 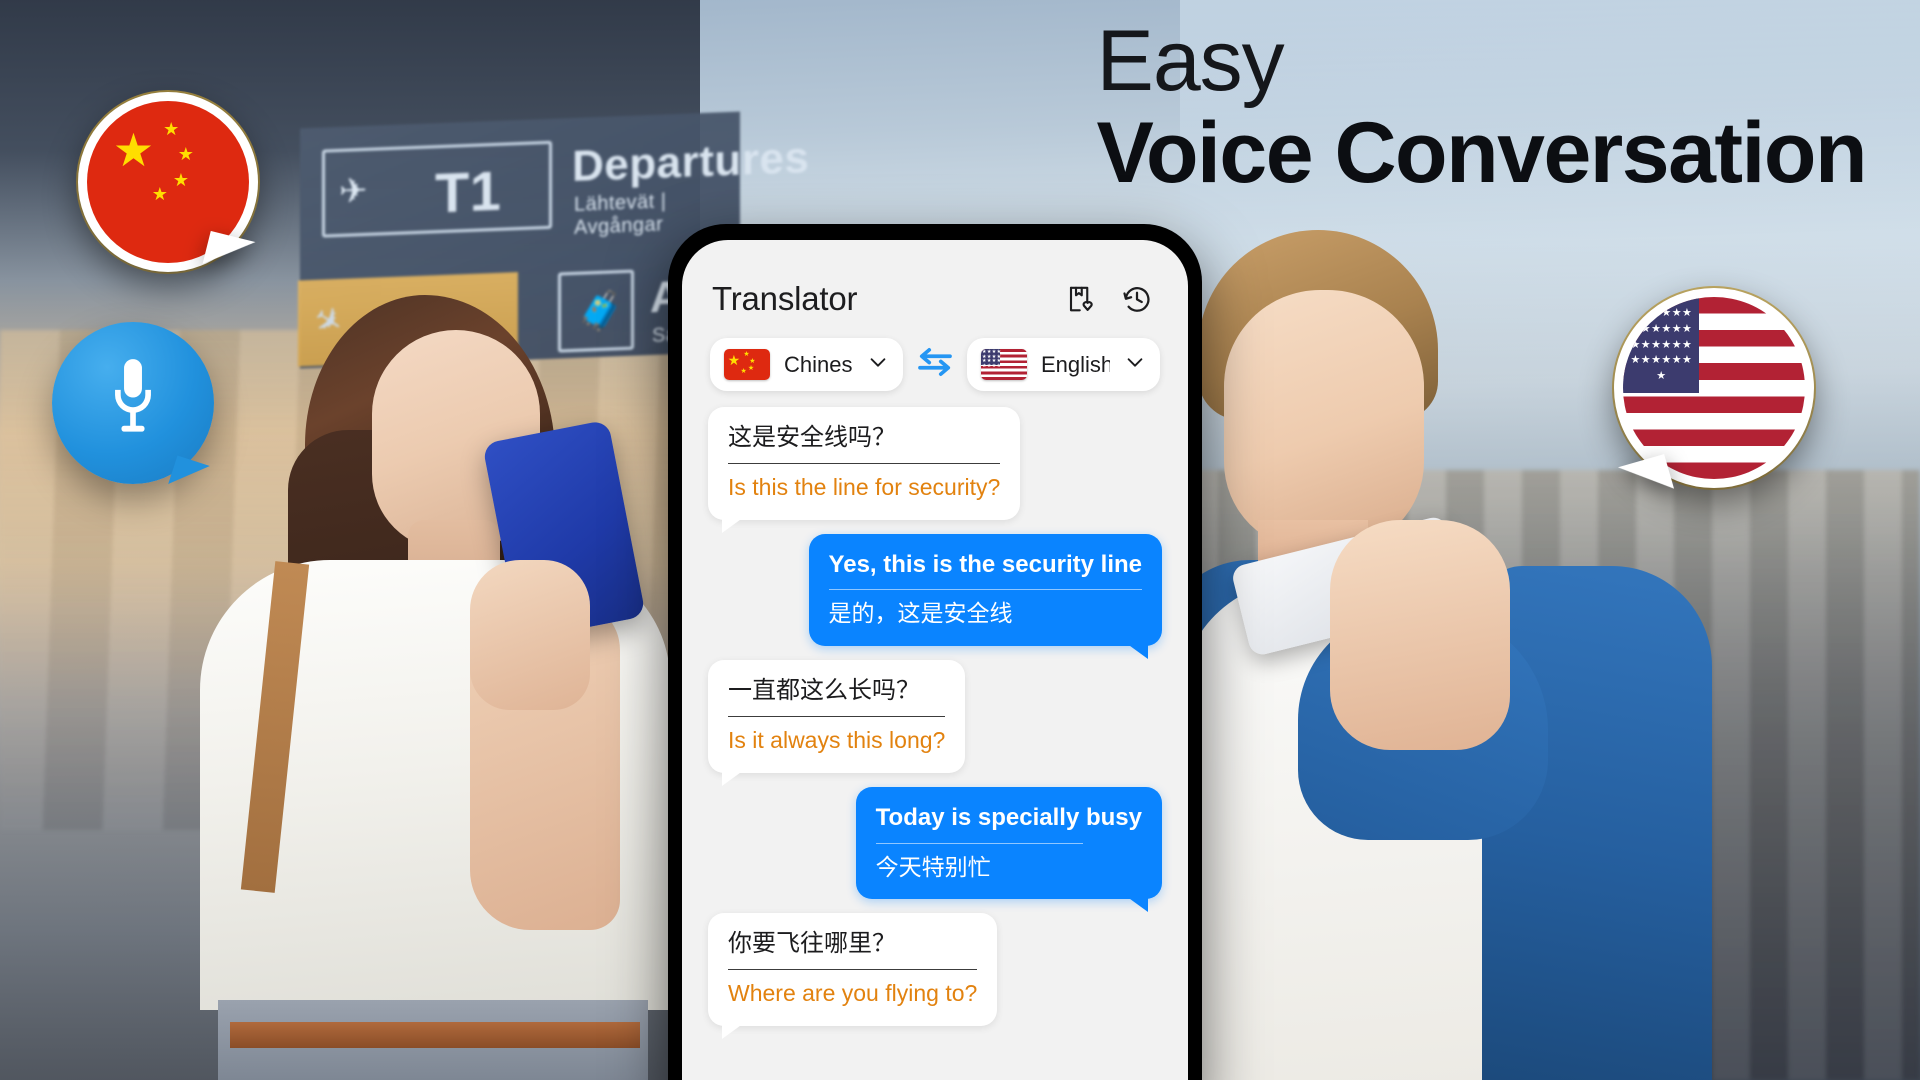 I want to click on message-translation-text: 是的，这是安全线, so click(x=920, y=613).